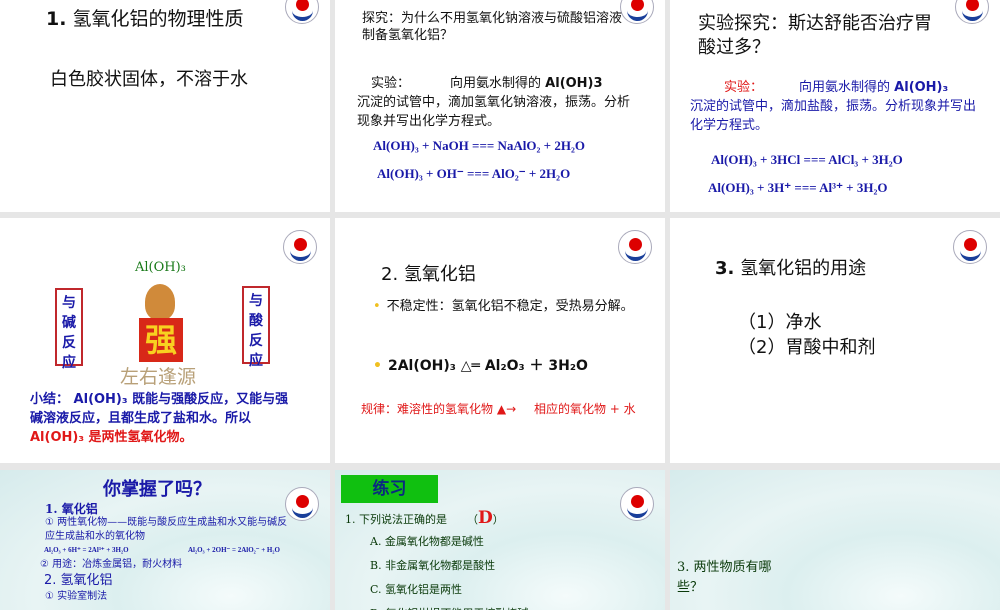  Describe the element at coordinates (145, 19) in the screenshot. I see `slide-title: 1. 氢氧化铝的物理性质` at that location.